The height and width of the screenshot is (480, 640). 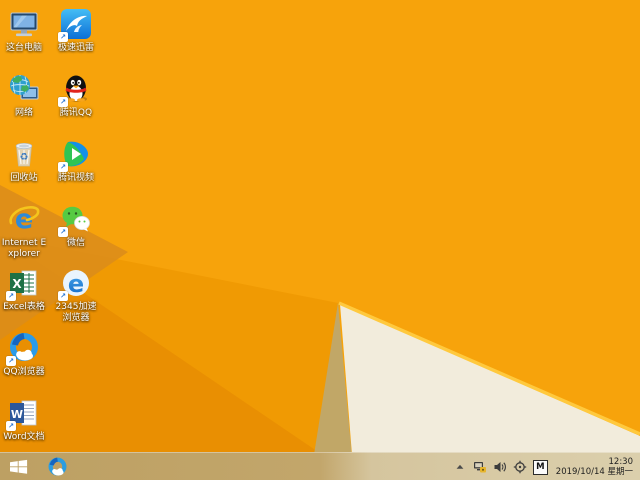 I want to click on icon-label: 回收站, so click(x=24, y=178).